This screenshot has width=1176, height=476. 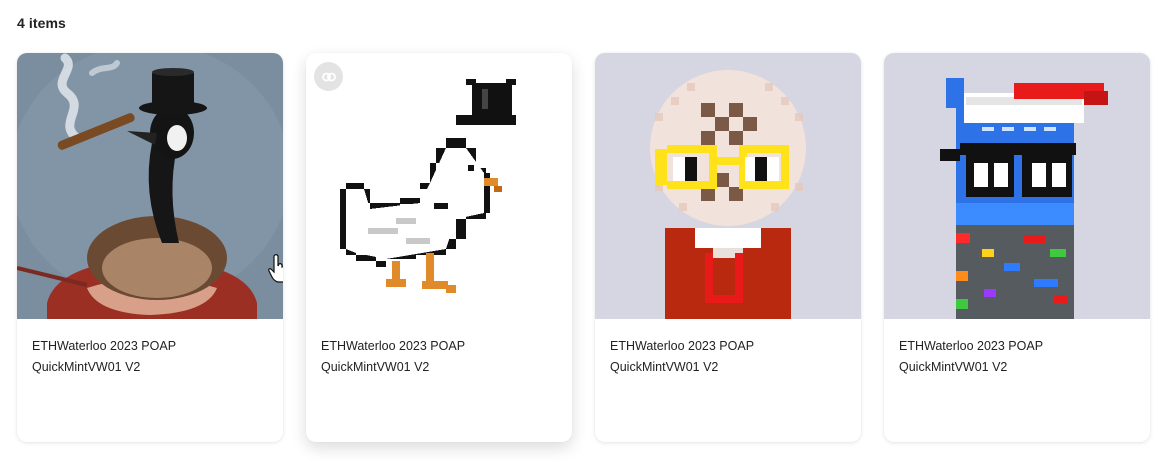 I want to click on link-icon, so click(x=328, y=76).